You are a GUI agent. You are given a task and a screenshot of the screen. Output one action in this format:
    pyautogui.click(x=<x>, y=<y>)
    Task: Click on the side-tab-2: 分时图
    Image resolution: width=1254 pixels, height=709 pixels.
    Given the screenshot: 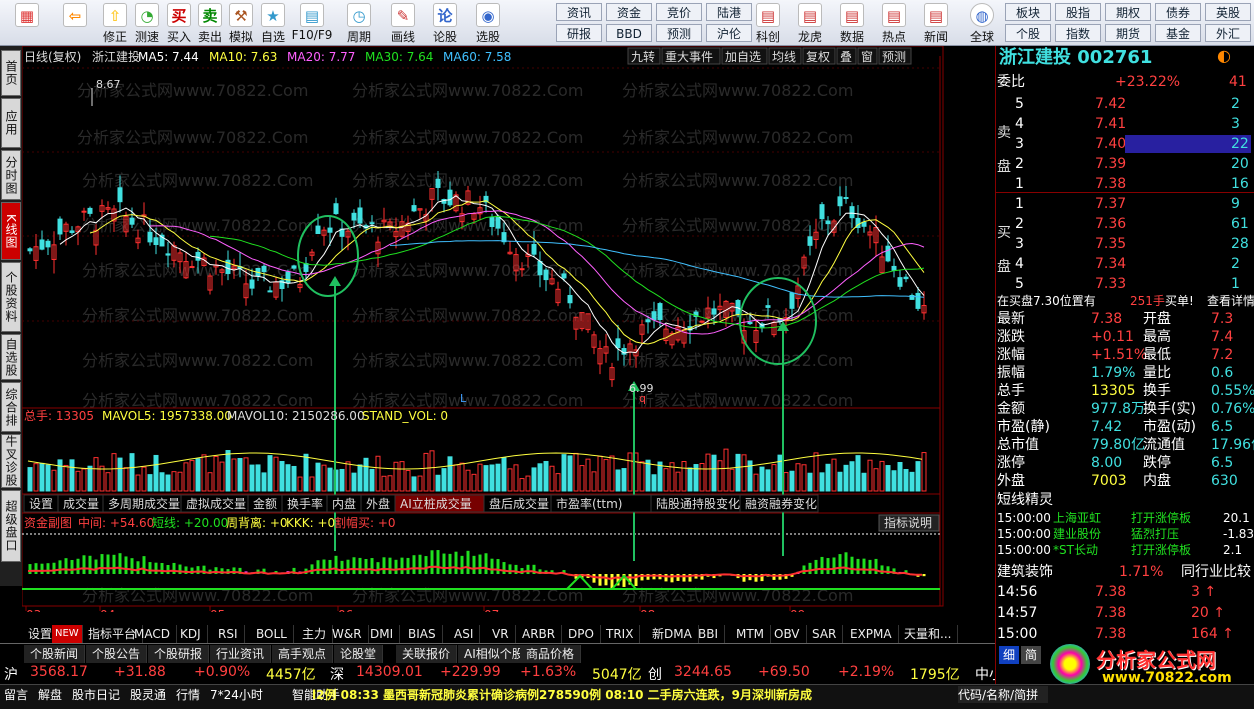 What is the action you would take?
    pyautogui.click(x=11, y=175)
    